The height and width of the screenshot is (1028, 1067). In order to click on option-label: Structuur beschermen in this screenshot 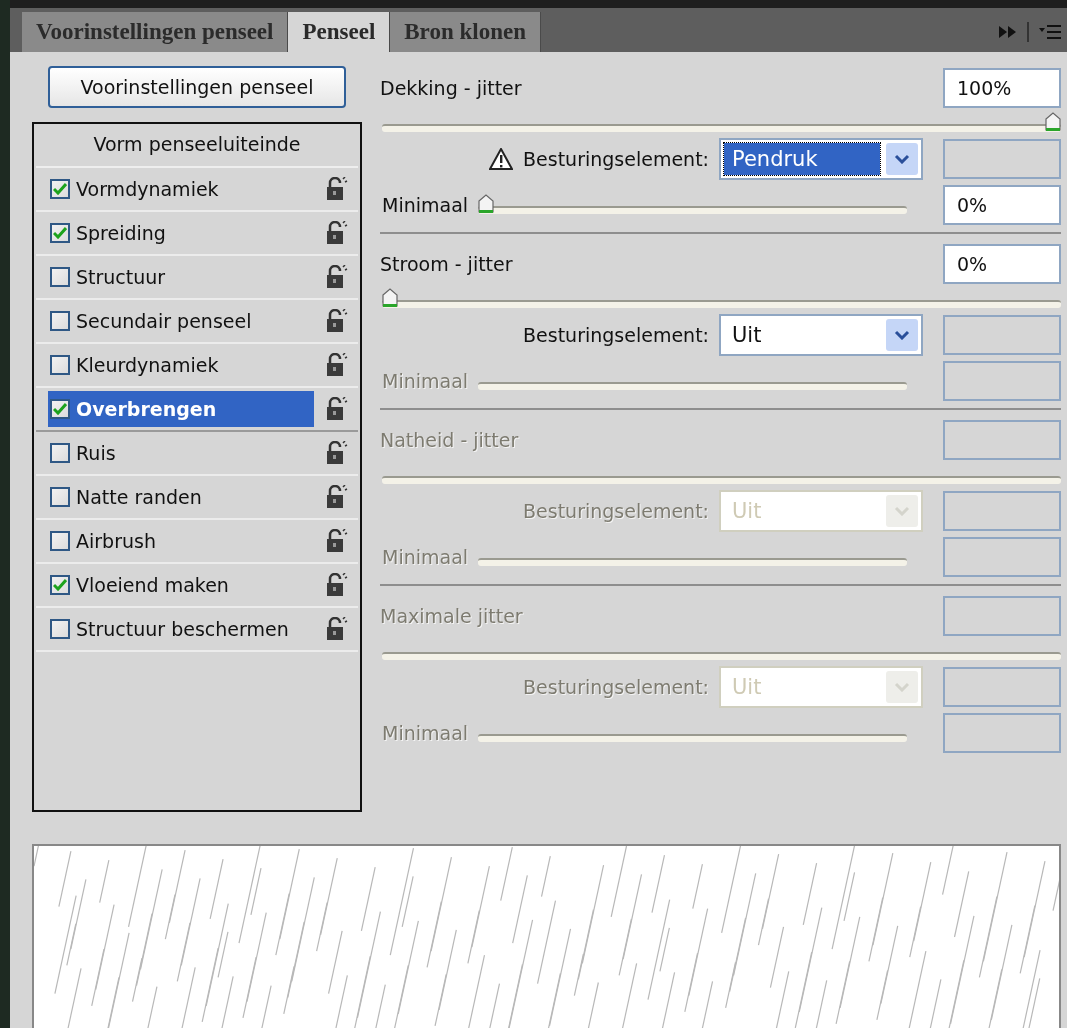, I will do `click(182, 629)`.